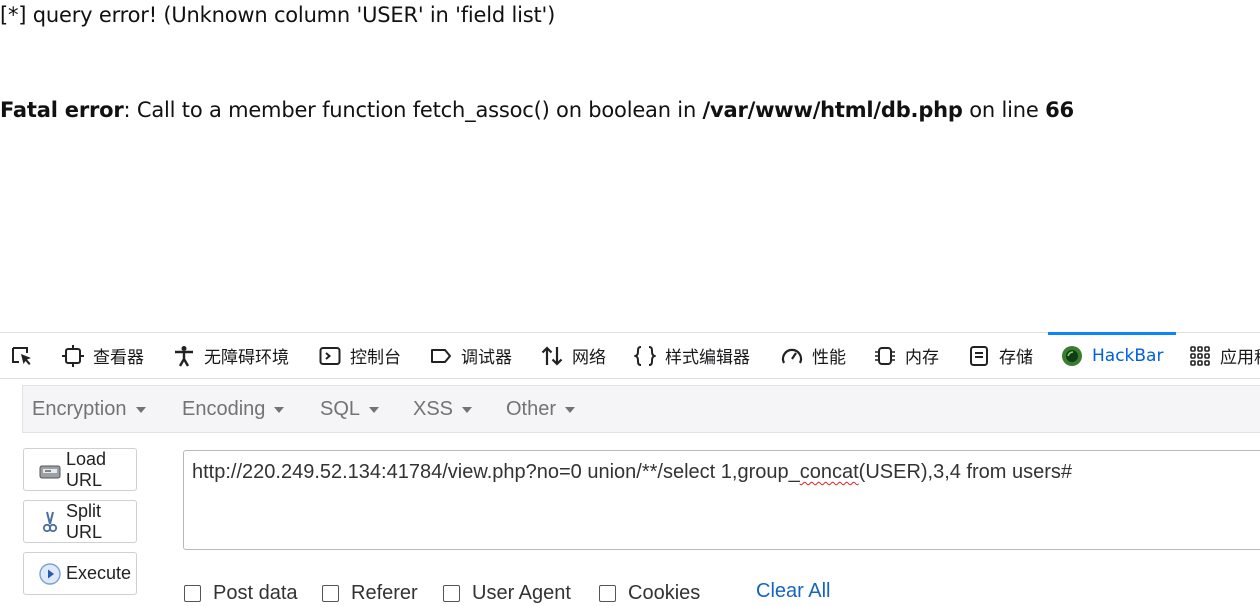 Image resolution: width=1260 pixels, height=606 pixels. Describe the element at coordinates (73, 355) in the screenshot. I see `inspector-icon` at that location.